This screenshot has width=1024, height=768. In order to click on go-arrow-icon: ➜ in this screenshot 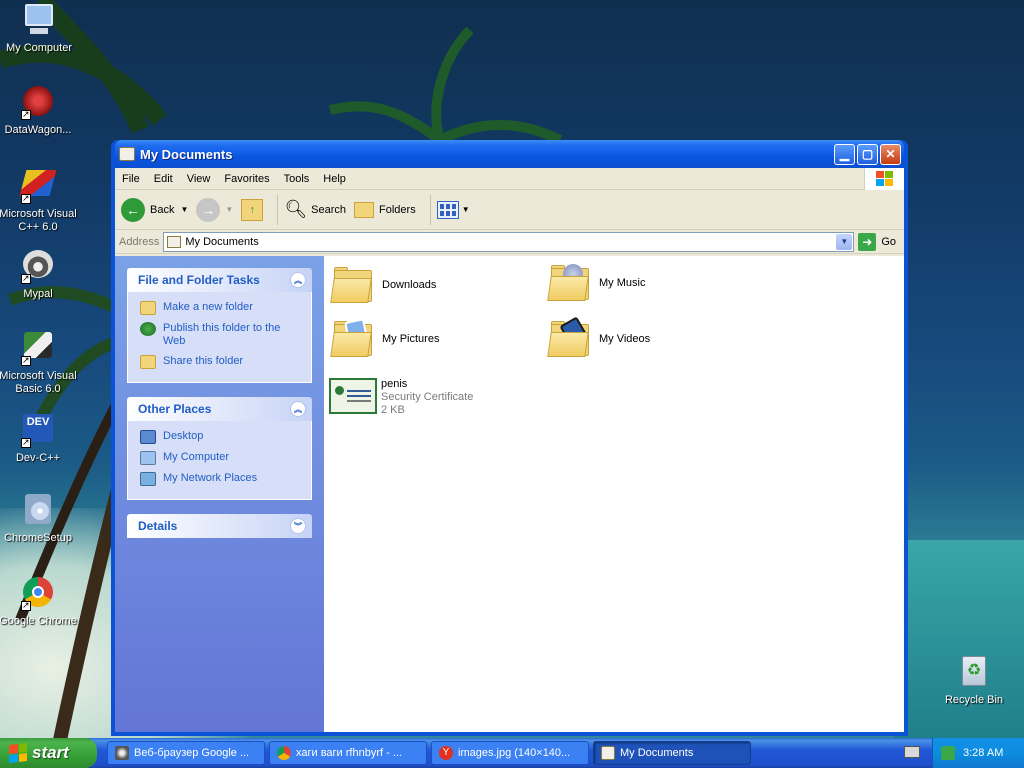, I will do `click(867, 241)`.